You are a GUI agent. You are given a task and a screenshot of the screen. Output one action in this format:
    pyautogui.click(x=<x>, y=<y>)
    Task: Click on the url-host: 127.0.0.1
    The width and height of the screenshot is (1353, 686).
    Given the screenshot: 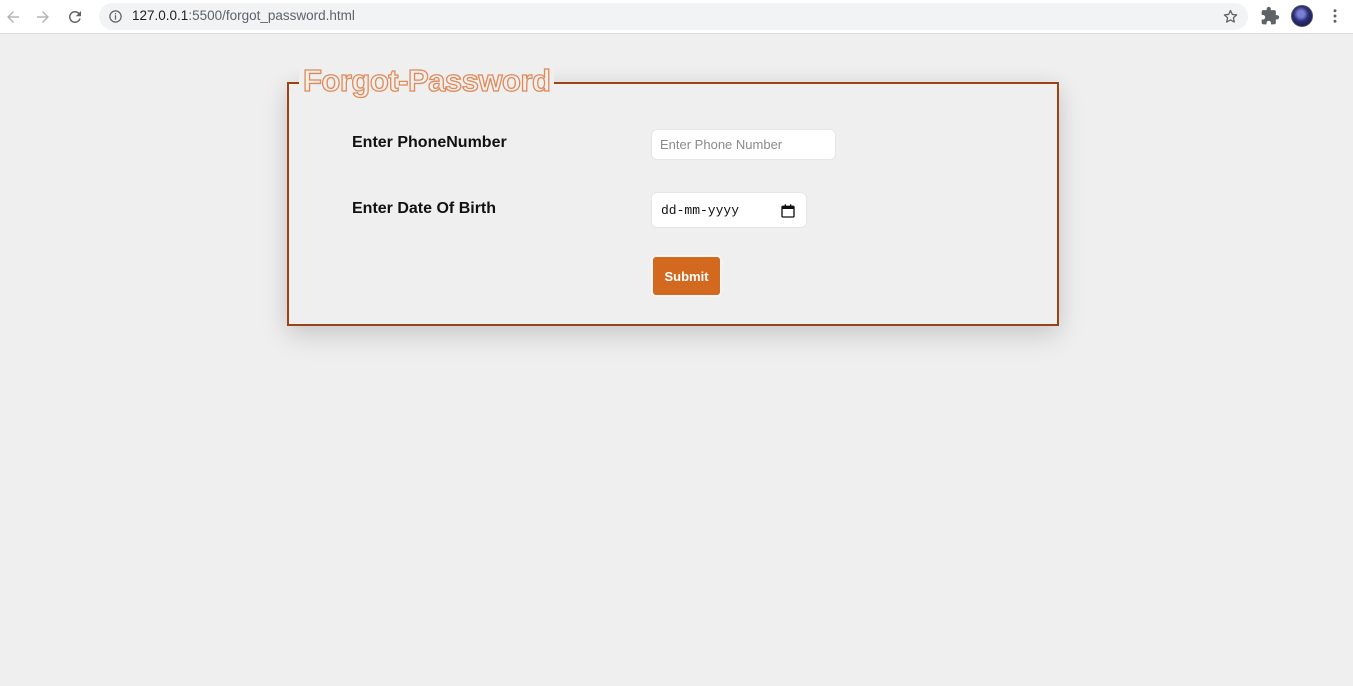 What is the action you would take?
    pyautogui.click(x=160, y=15)
    